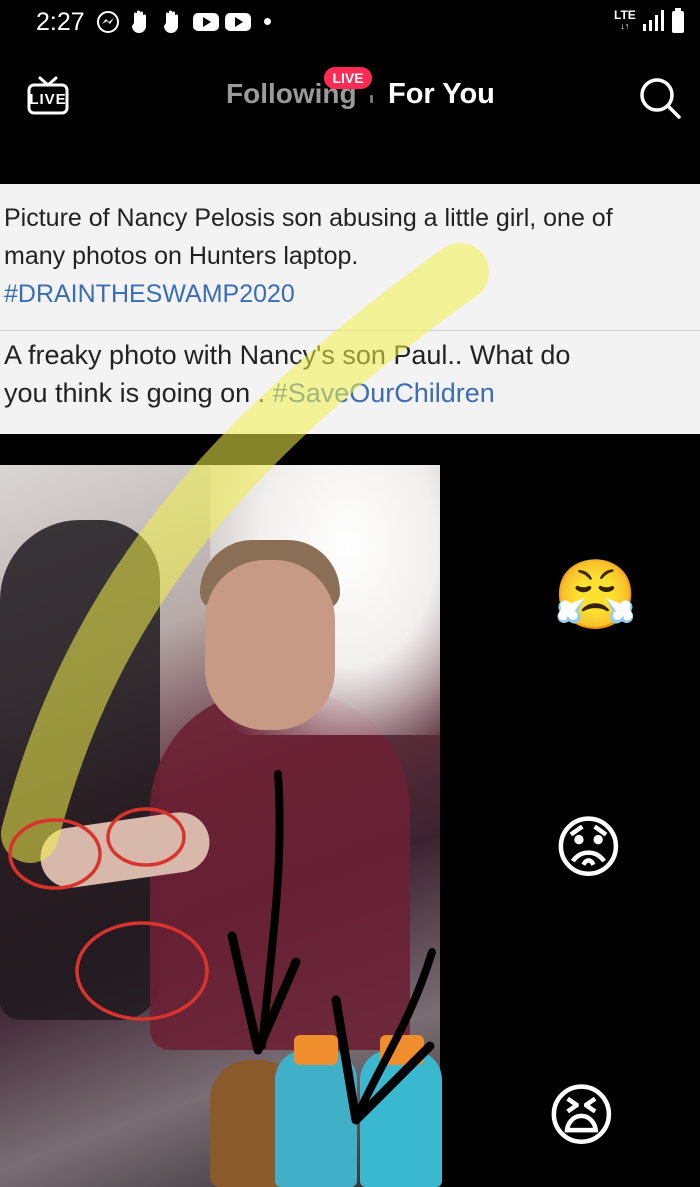 This screenshot has height=1187, width=700. What do you see at coordinates (625, 19) in the screenshot?
I see `network-type: LTE ↓↑` at bounding box center [625, 19].